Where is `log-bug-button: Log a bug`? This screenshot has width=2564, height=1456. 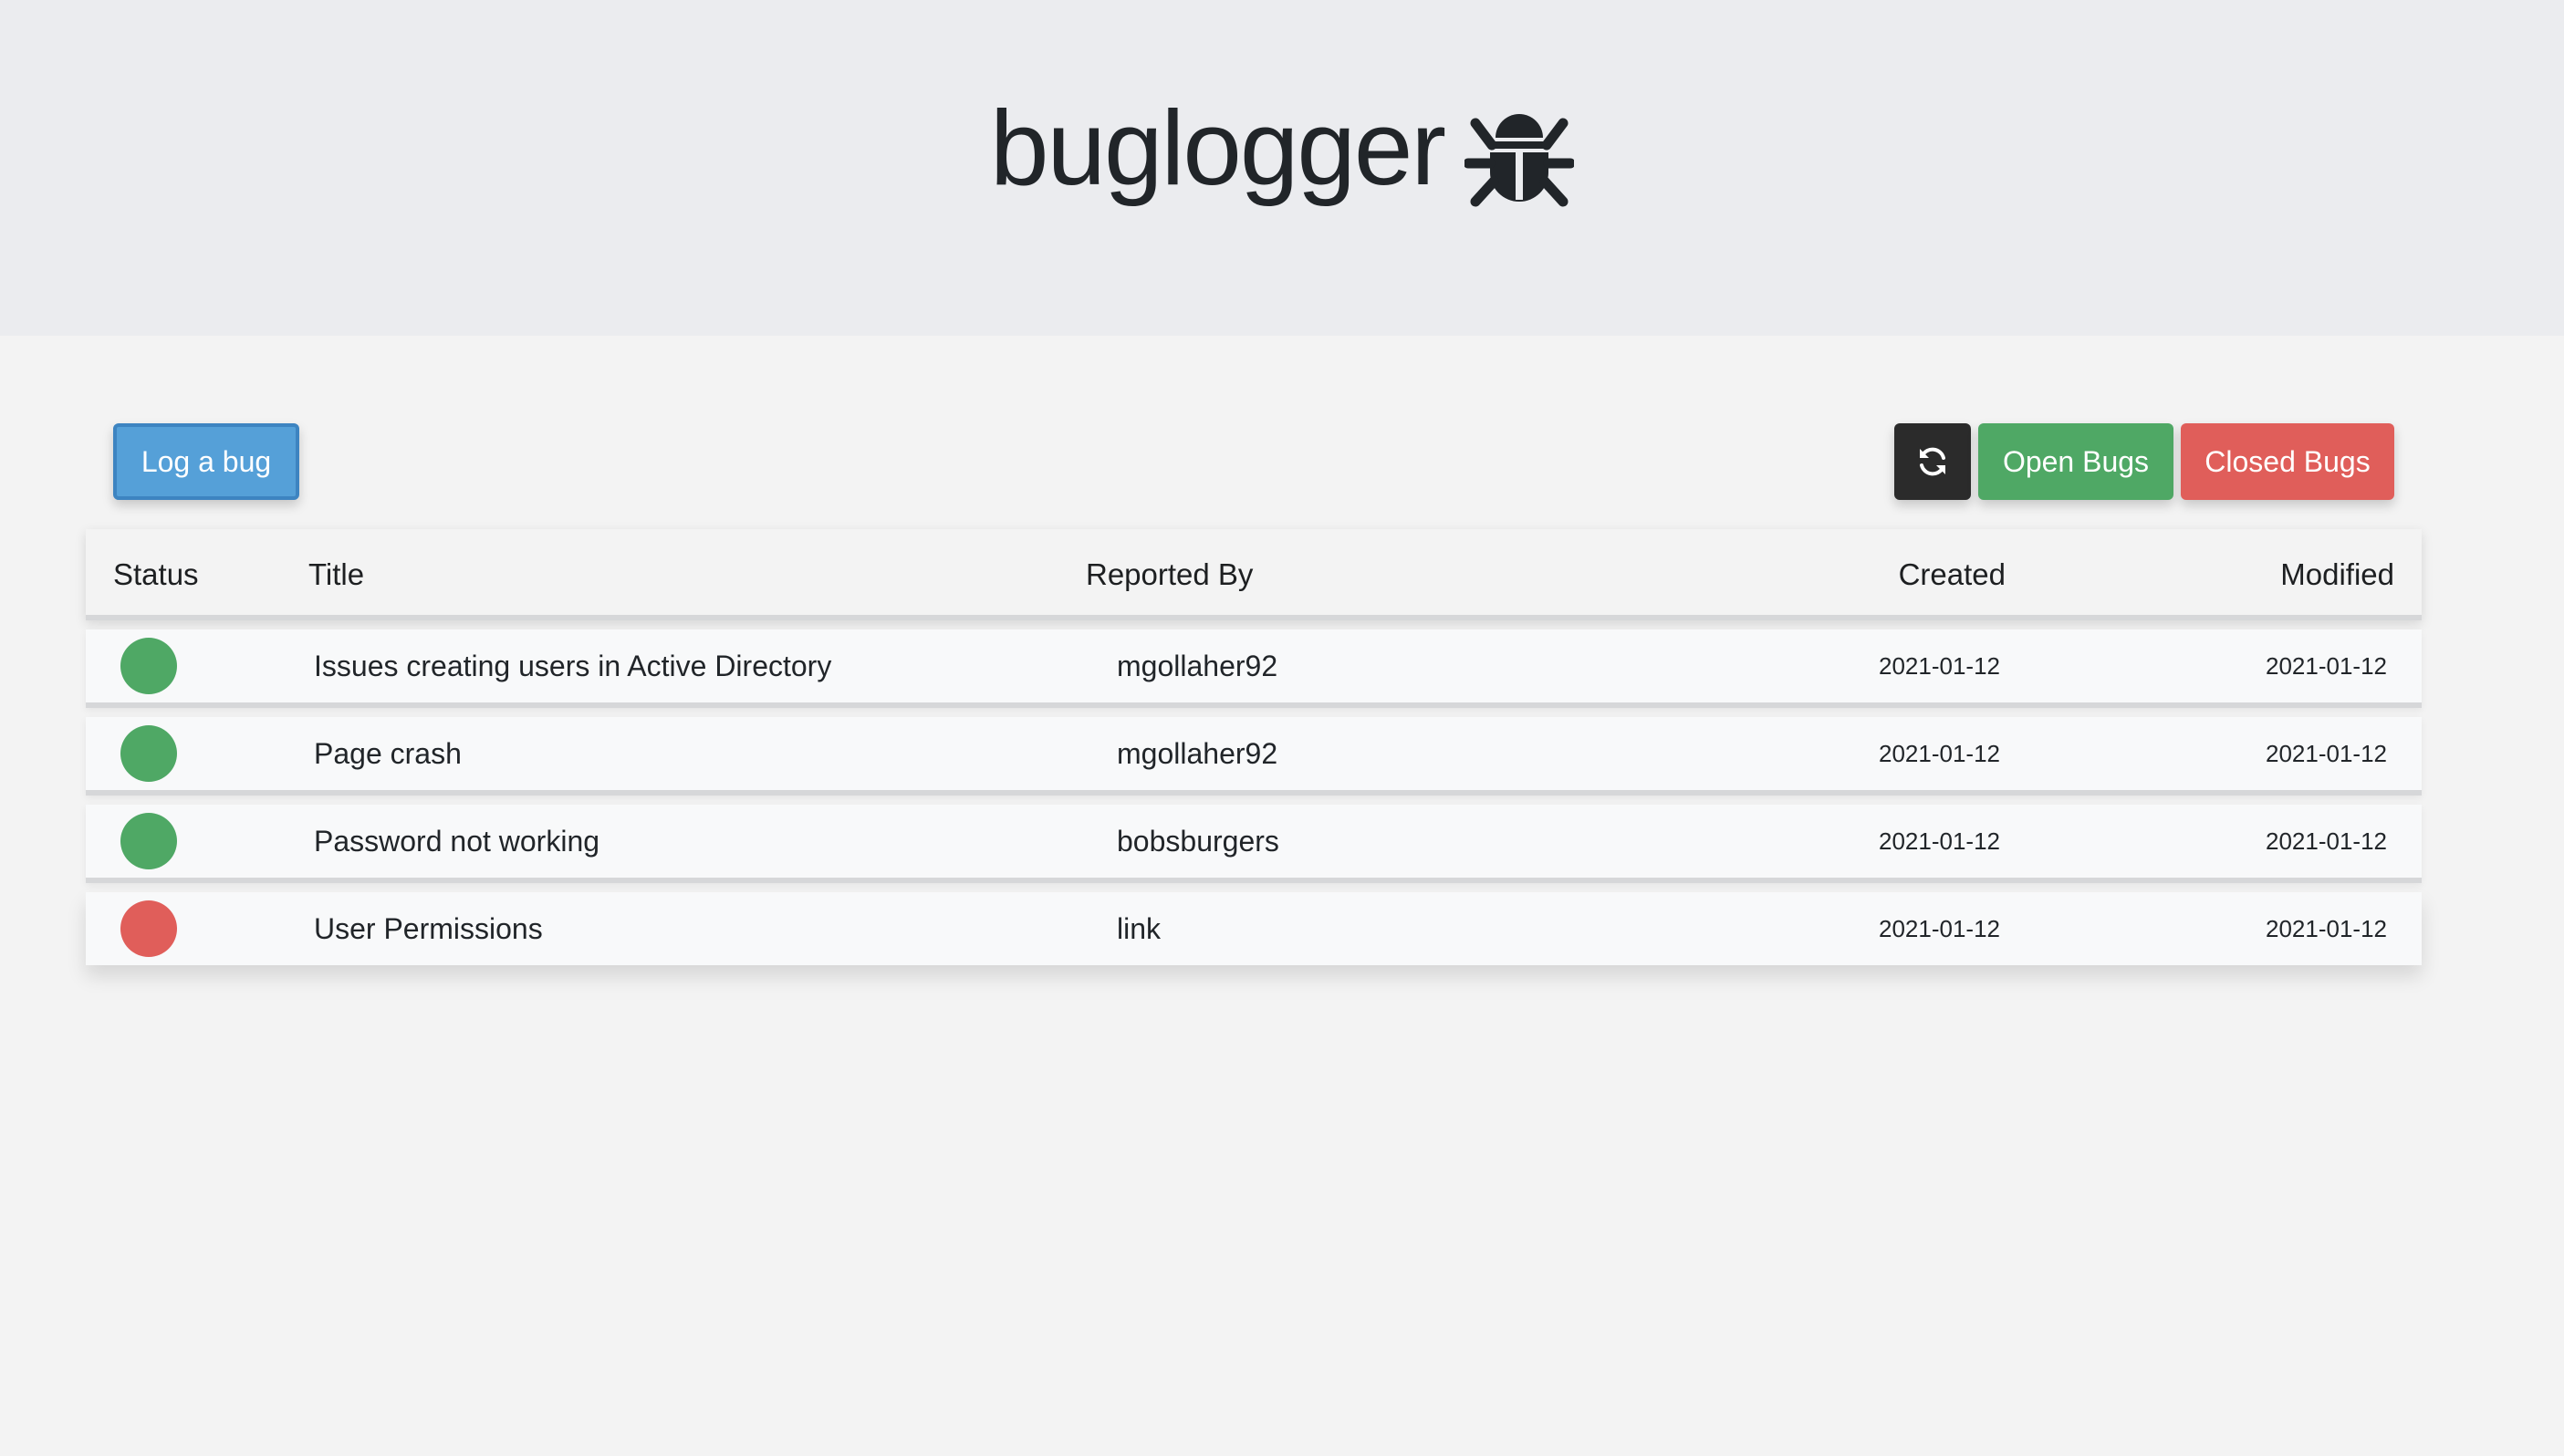
log-bug-button: Log a bug is located at coordinates (206, 461).